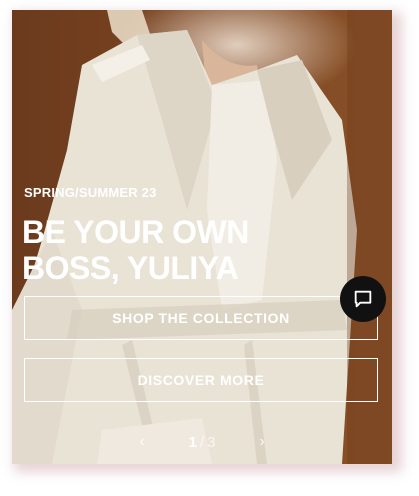 This screenshot has width=419, height=496. I want to click on carousel-pagination: ‹ 1 / 3 ›, so click(202, 442).